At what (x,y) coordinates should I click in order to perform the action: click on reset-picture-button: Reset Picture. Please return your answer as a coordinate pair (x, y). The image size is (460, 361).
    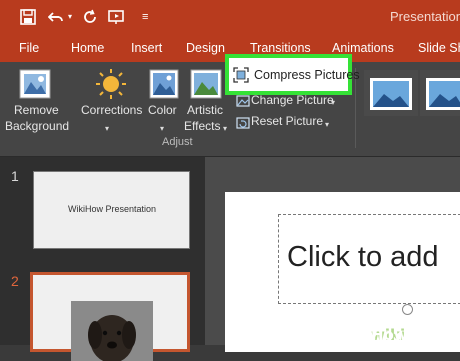
    Looking at the image, I should click on (287, 121).